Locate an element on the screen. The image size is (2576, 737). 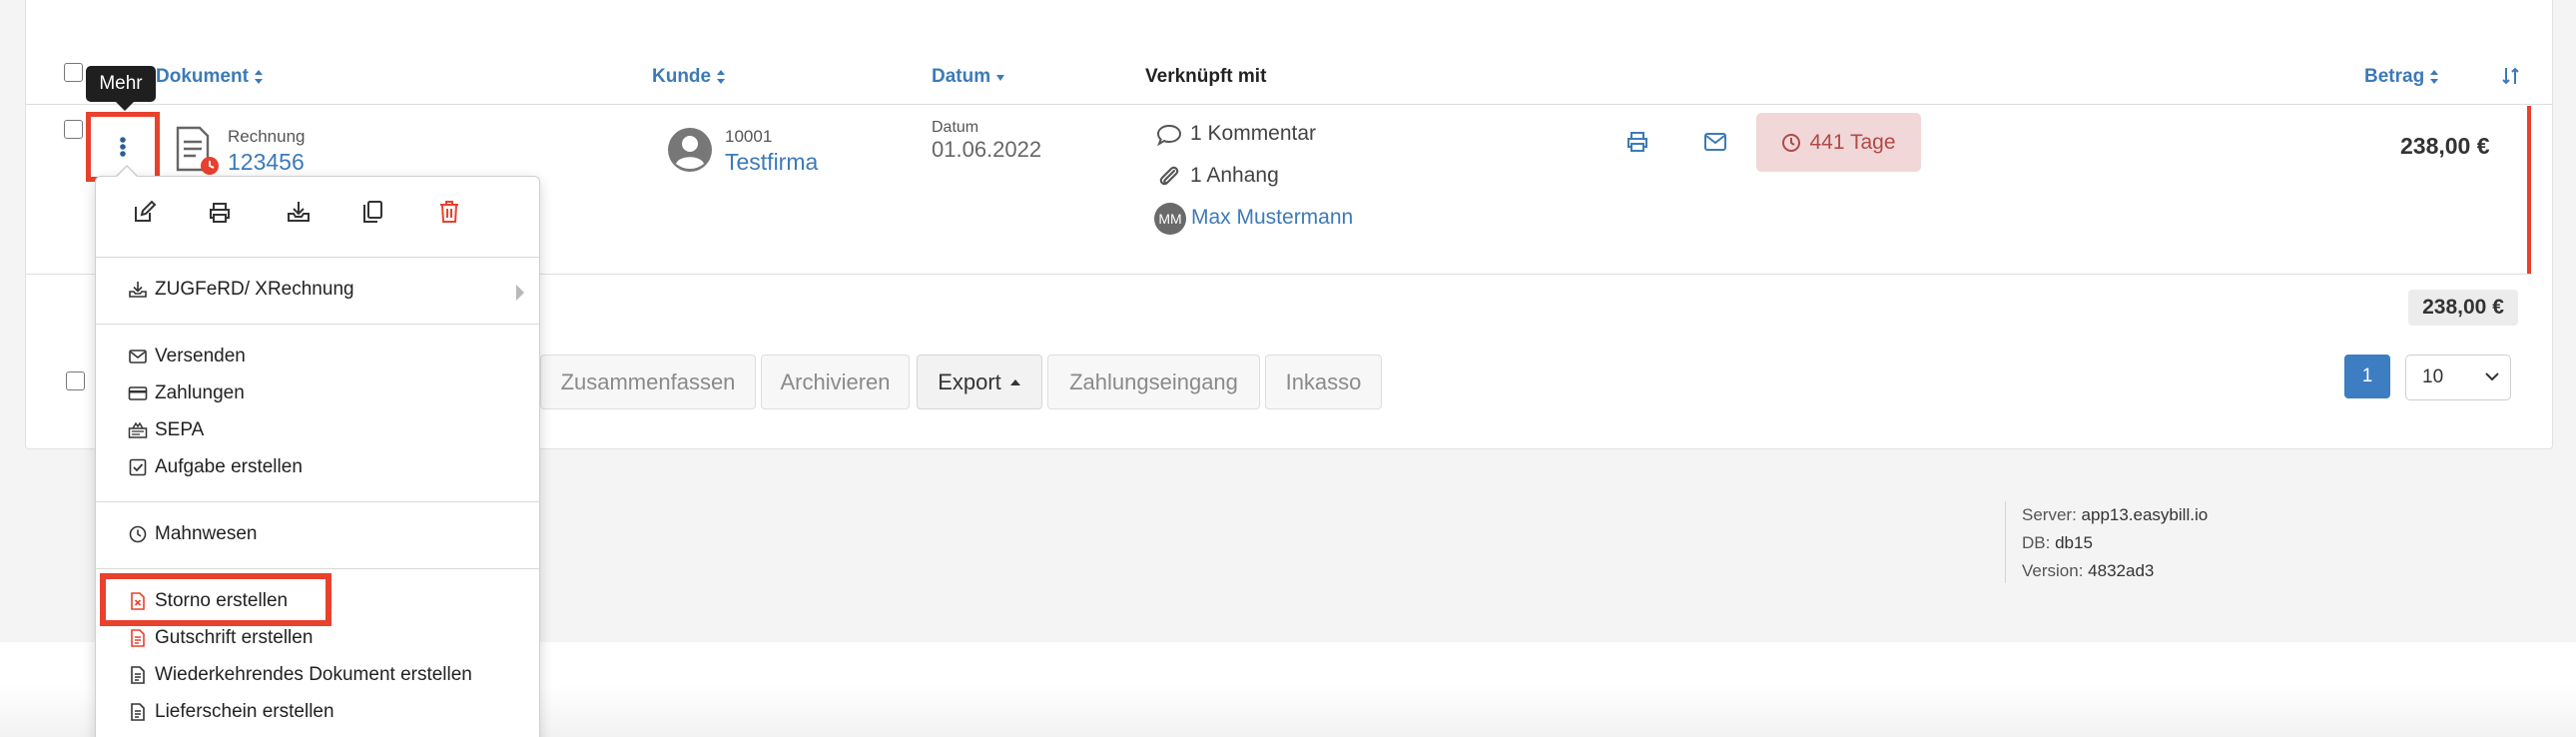
collection-label: Inkasso is located at coordinates (1323, 381).